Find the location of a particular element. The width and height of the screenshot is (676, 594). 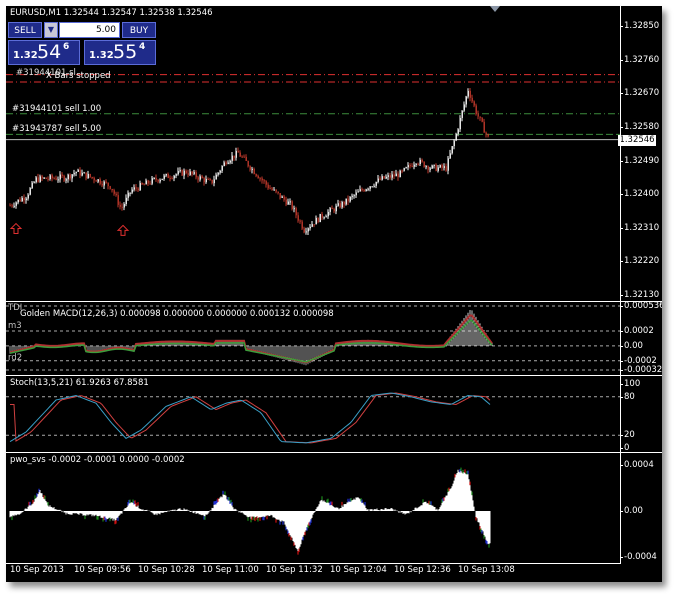

time-axis-label: 10 Sep 13:08 is located at coordinates (486, 570).